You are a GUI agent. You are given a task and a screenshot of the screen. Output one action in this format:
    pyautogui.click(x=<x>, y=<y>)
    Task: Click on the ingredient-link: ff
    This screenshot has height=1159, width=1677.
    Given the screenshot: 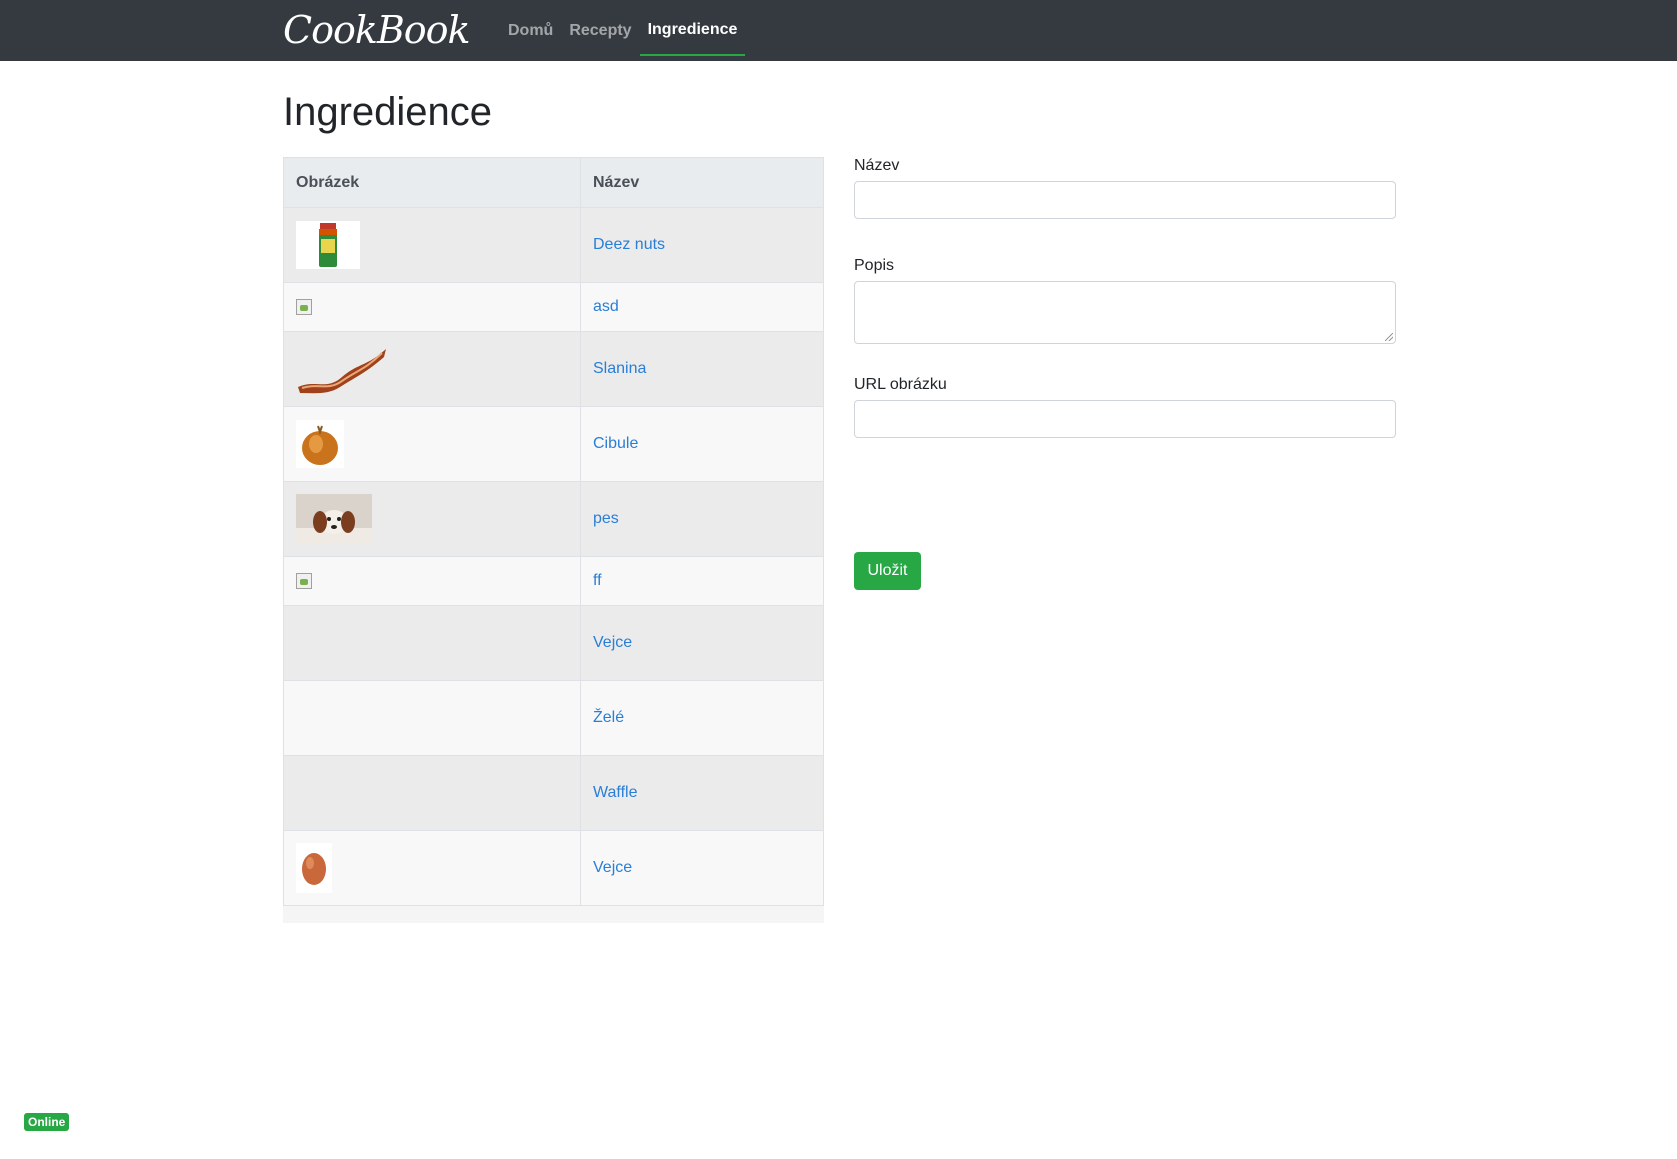 What is the action you would take?
    pyautogui.click(x=597, y=580)
    